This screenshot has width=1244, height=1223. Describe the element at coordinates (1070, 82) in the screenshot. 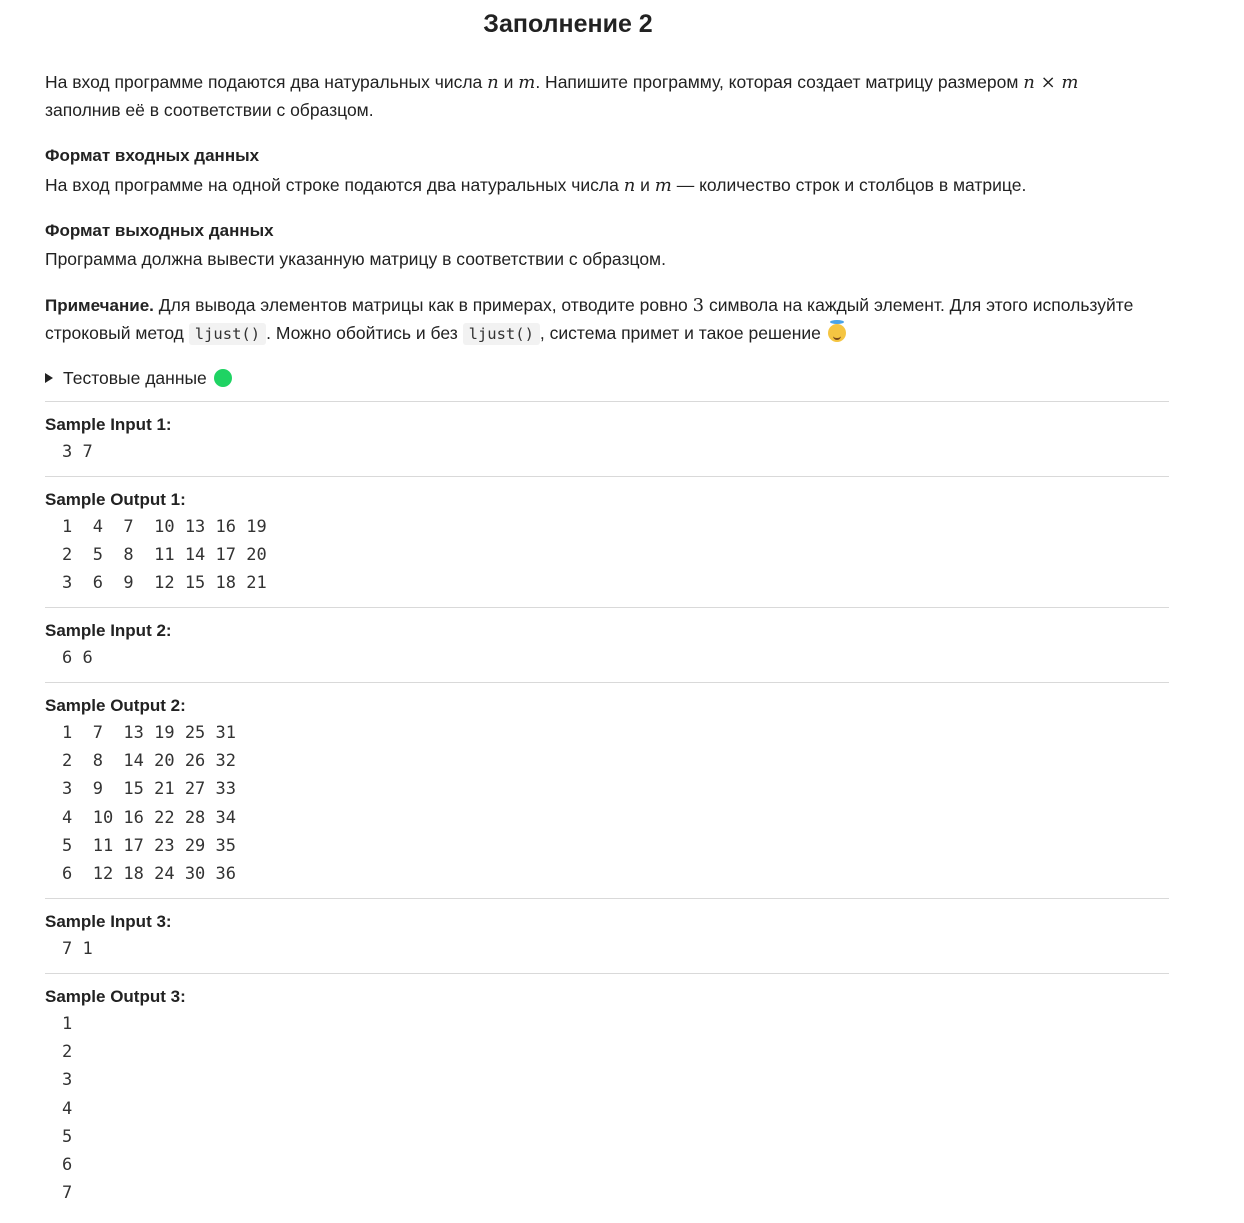

I see `dim-m: m` at that location.